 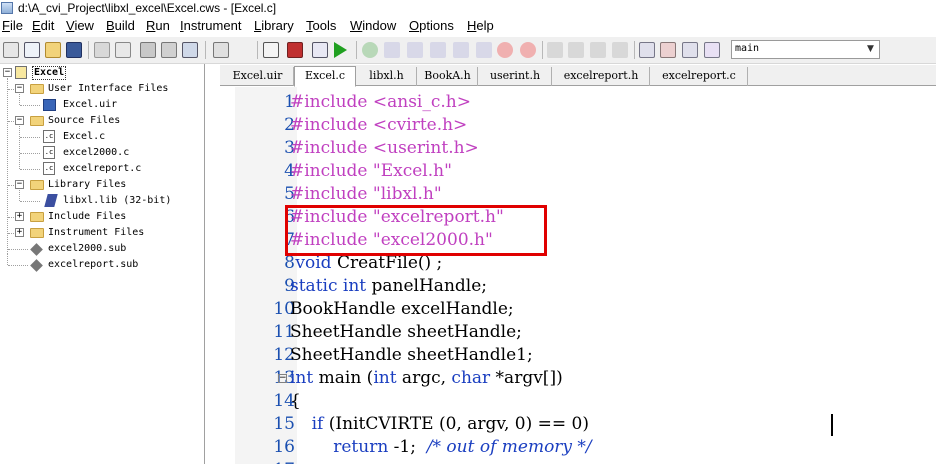 I want to click on function-panel-icon, so click(x=620, y=50).